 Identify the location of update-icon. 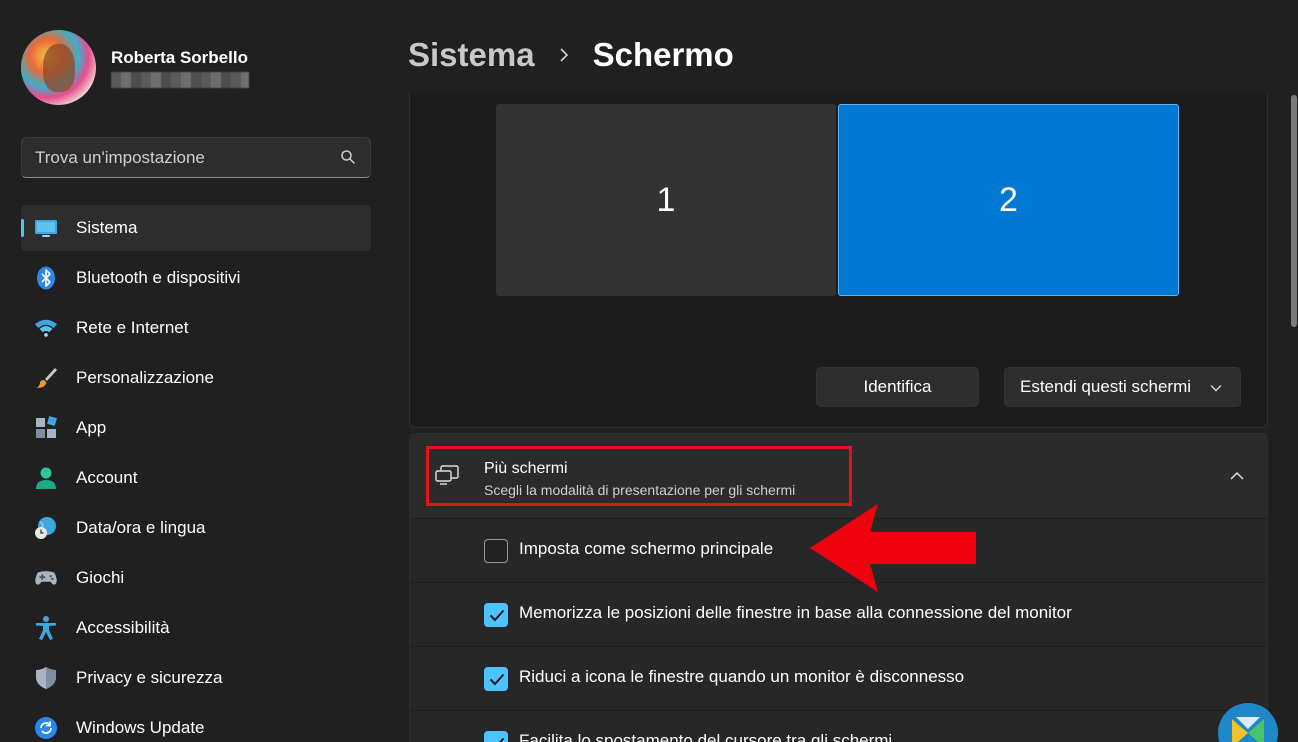
(46, 728).